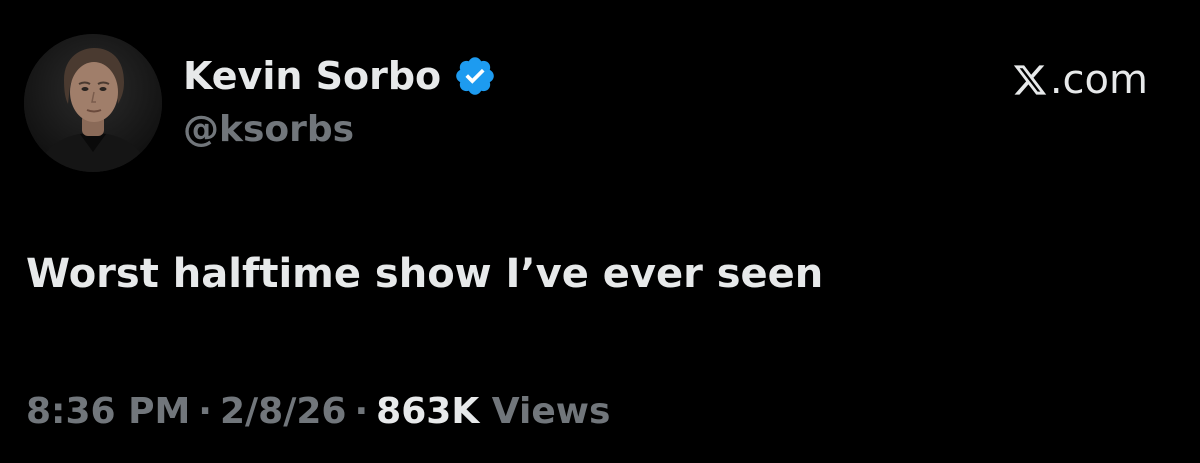 This screenshot has width=1200, height=463. I want to click on author-handle: @ksorbs, so click(268, 129).